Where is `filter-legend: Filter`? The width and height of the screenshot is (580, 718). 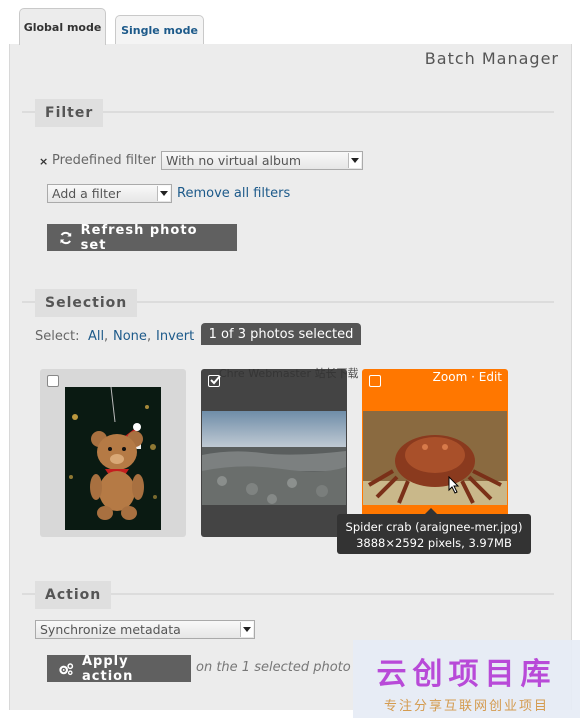 filter-legend: Filter is located at coordinates (69, 113).